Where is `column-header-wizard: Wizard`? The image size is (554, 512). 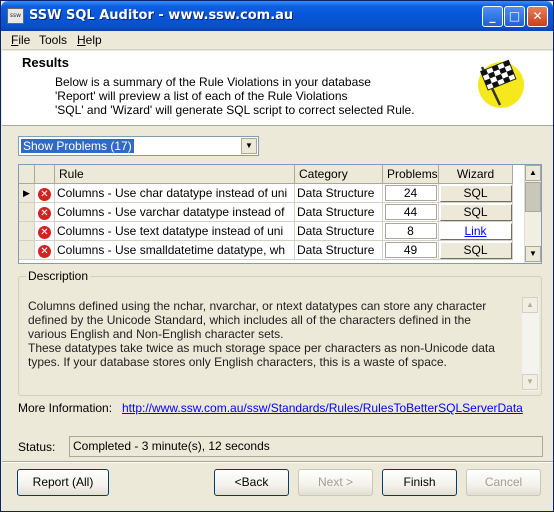
column-header-wizard: Wizard is located at coordinates (476, 174).